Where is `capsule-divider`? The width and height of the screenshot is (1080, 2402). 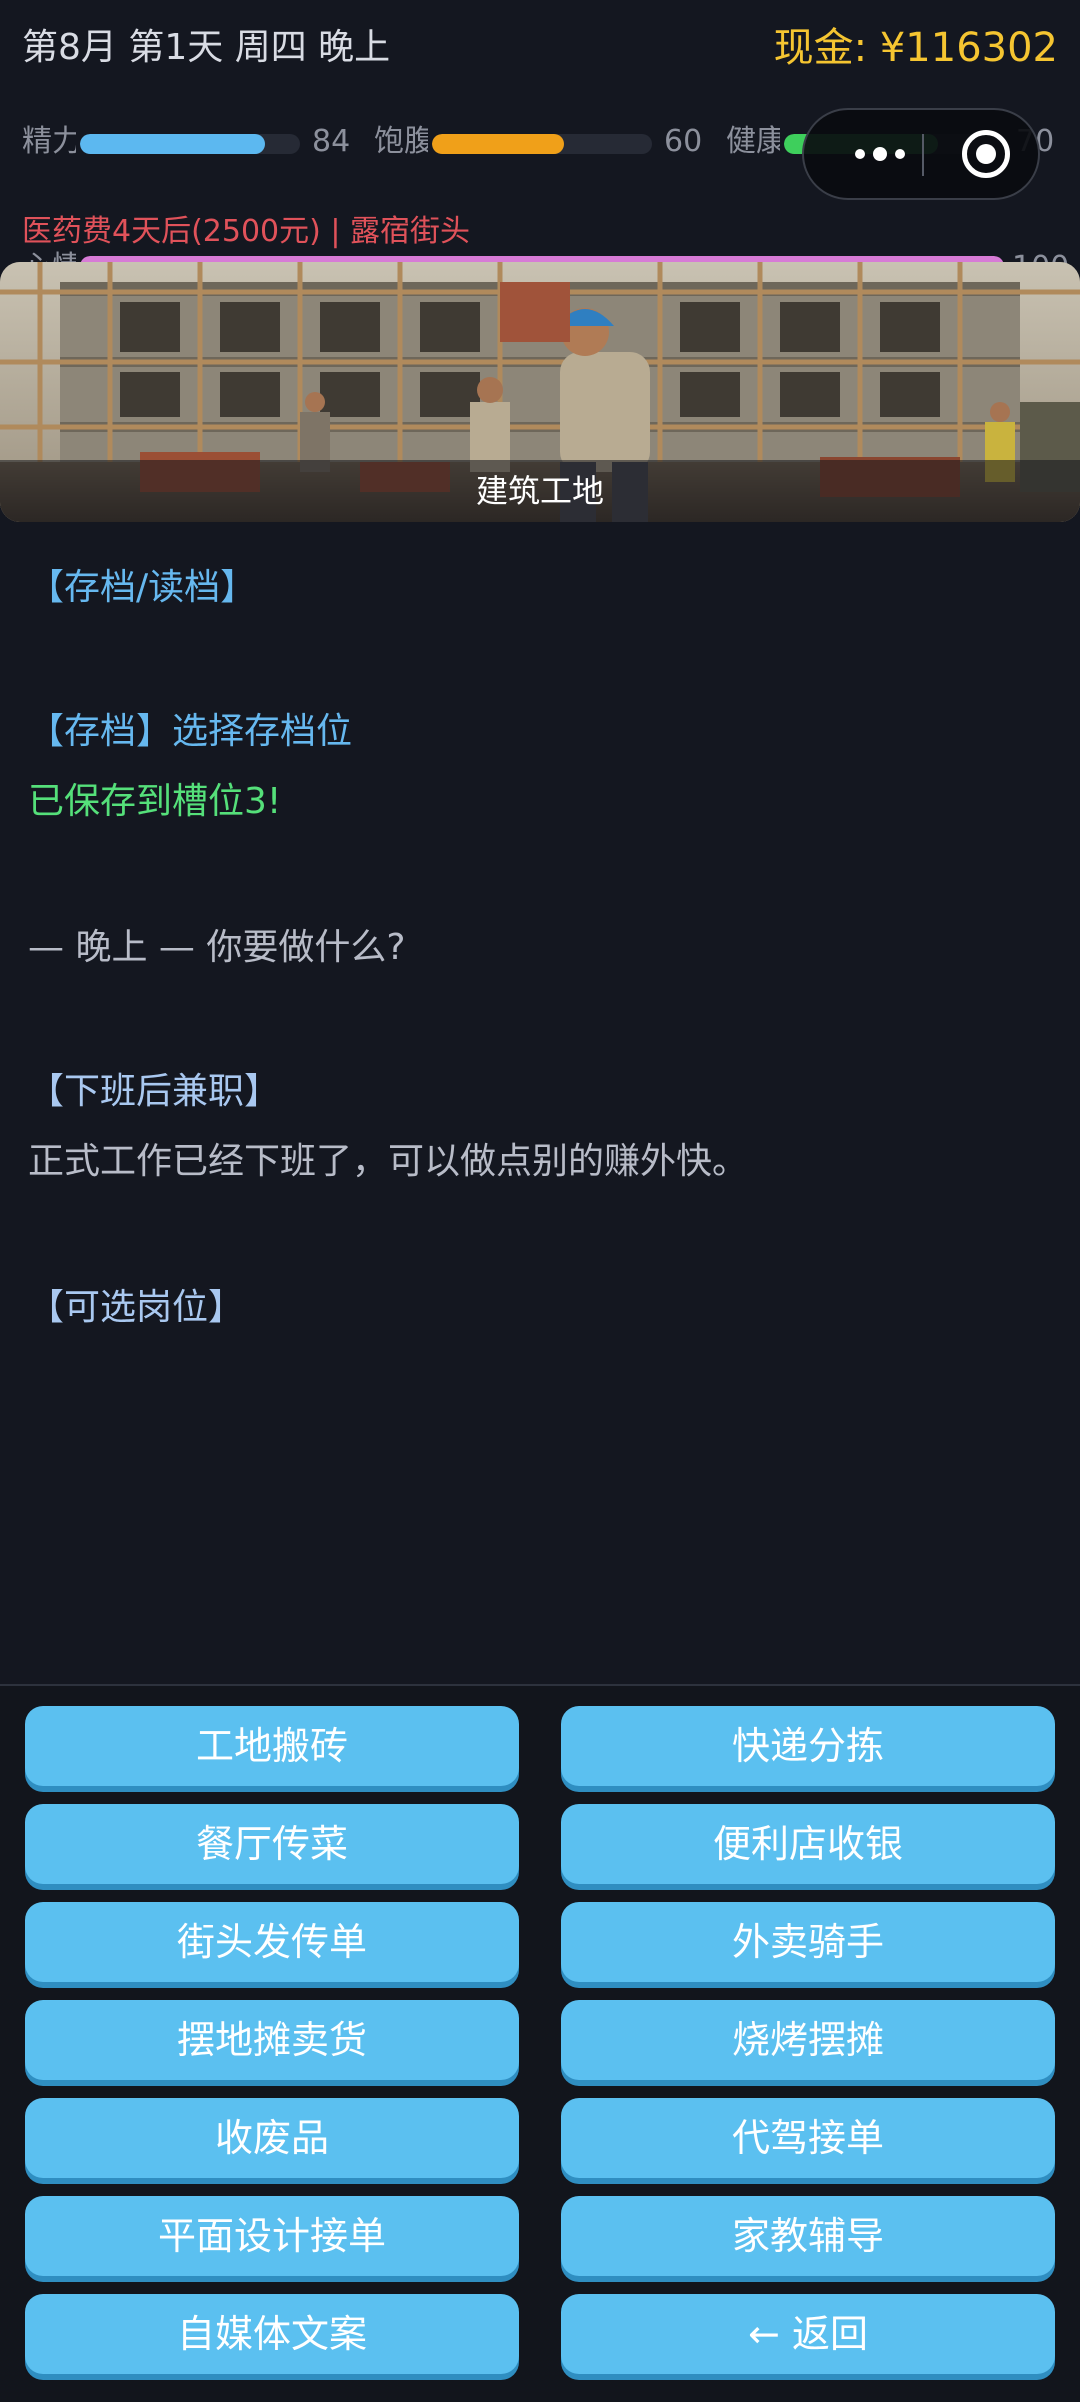 capsule-divider is located at coordinates (923, 155).